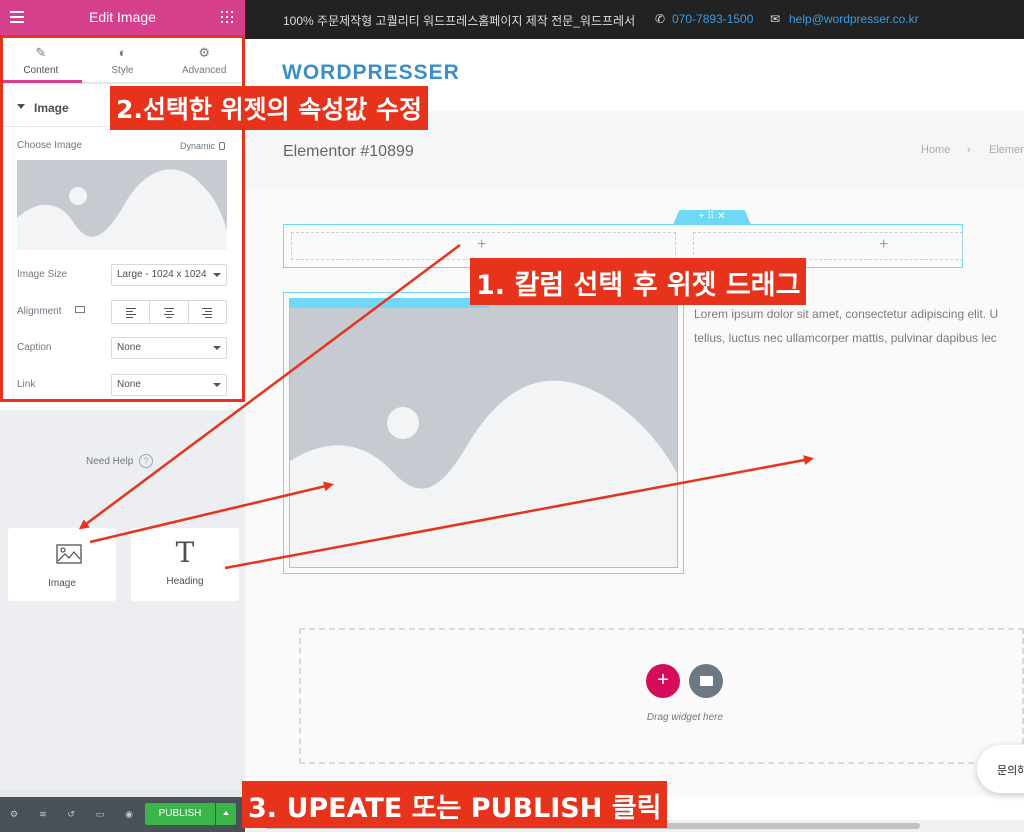  I want to click on add-section-plus-icon: +, so click(663, 681).